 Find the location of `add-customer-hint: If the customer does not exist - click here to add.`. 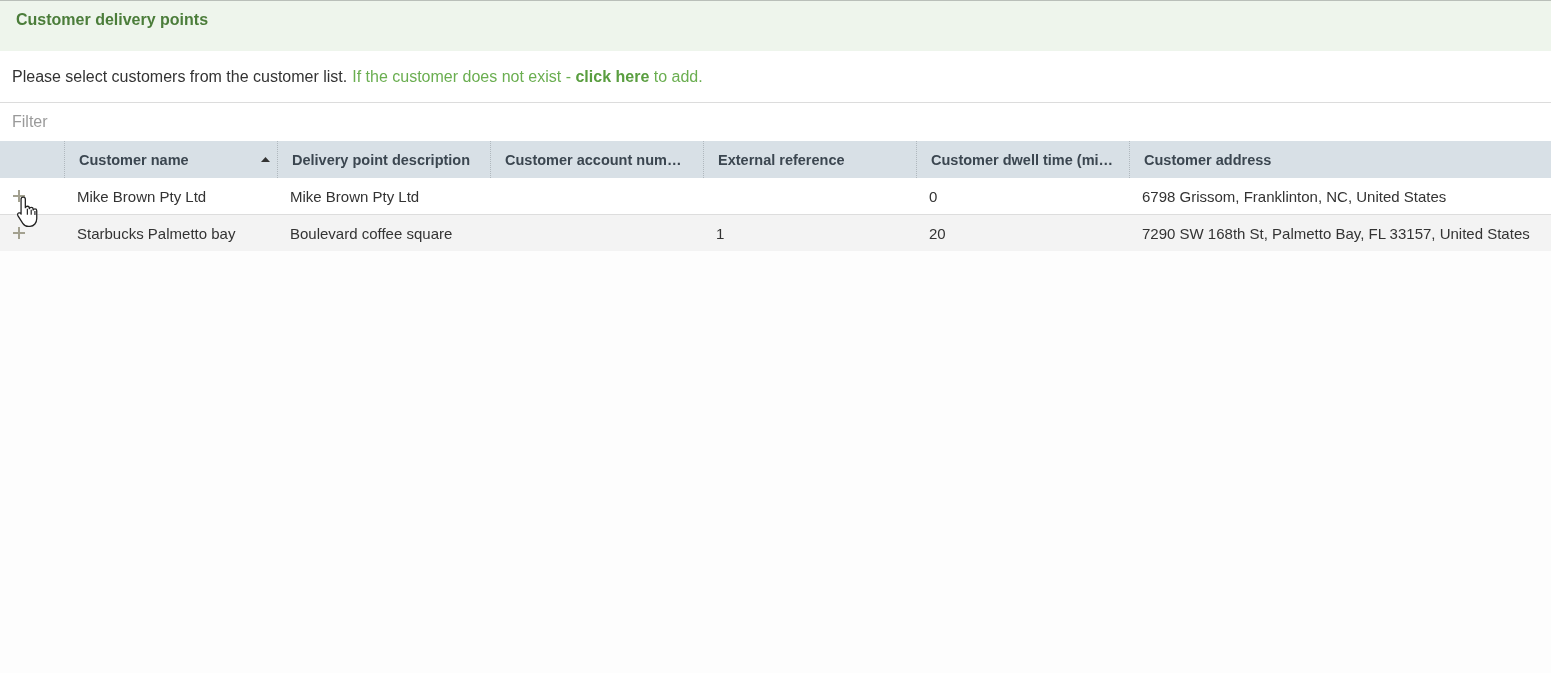

add-customer-hint: If the customer does not exist - click here to add. is located at coordinates (527, 76).